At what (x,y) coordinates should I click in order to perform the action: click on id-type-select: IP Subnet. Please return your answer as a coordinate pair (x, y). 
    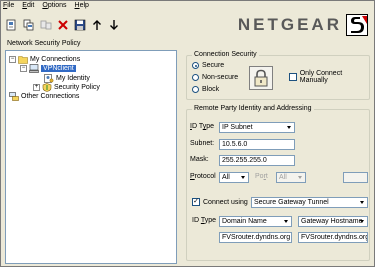
    Looking at the image, I should click on (257, 127).